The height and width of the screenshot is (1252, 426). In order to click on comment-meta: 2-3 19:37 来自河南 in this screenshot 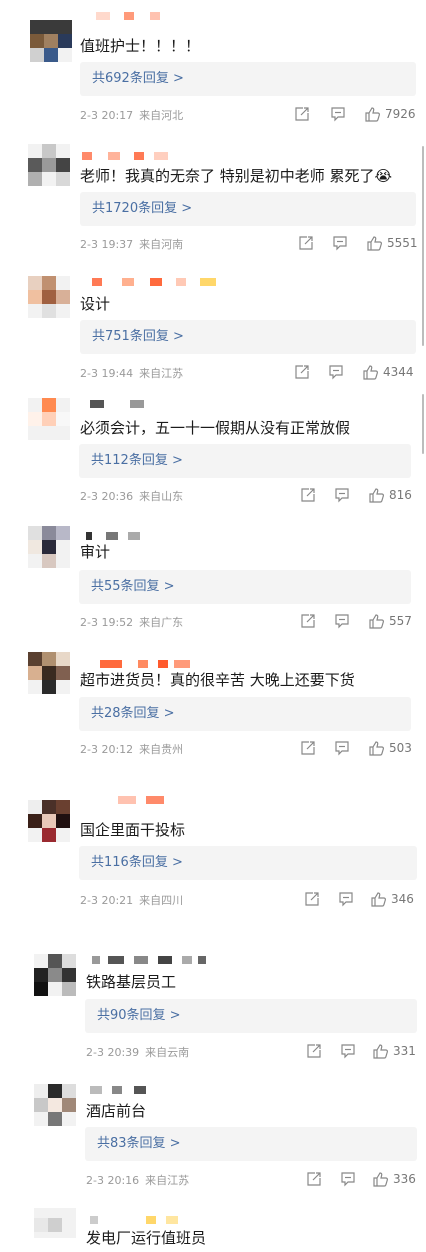, I will do `click(131, 244)`.